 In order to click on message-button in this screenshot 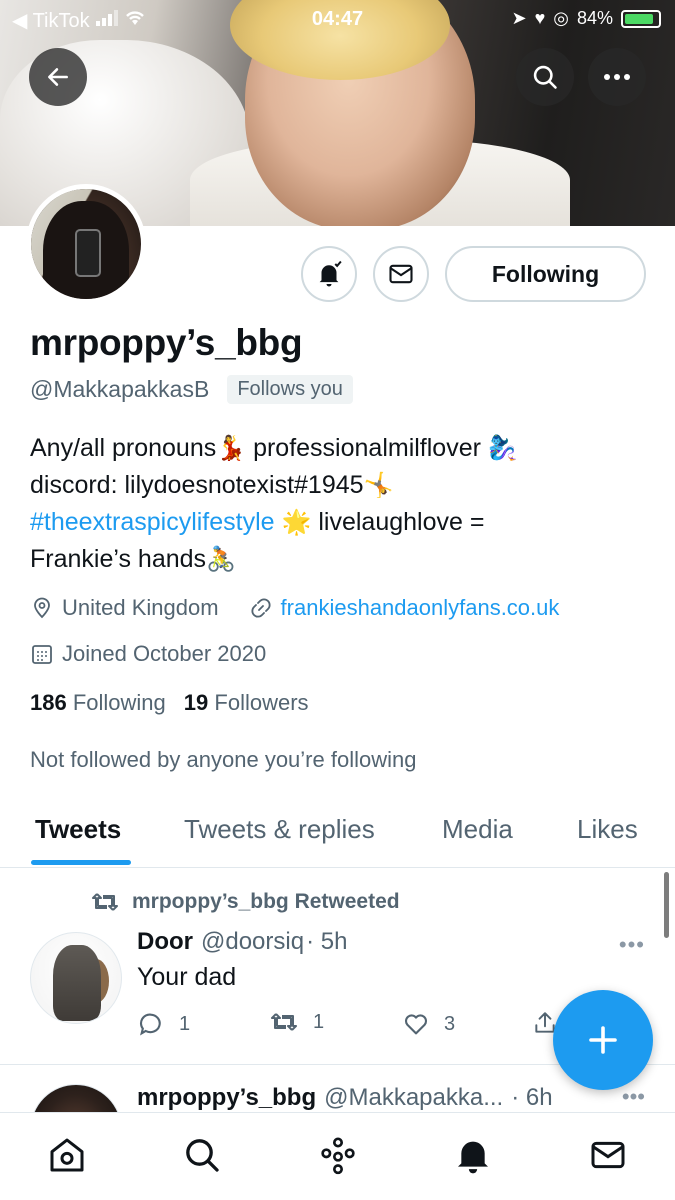, I will do `click(401, 274)`.